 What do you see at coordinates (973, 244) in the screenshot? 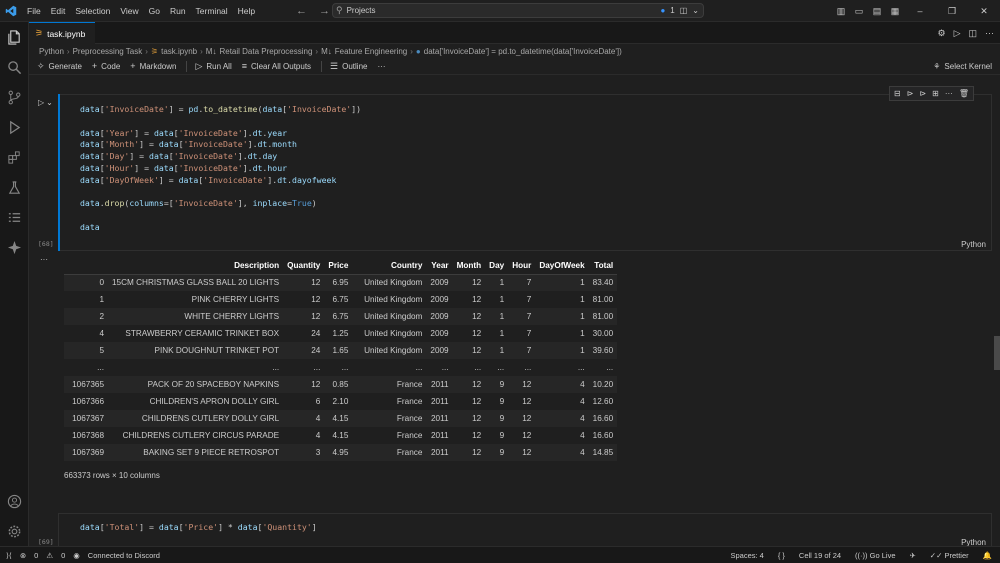
I see `cell-language: Python` at bounding box center [973, 244].